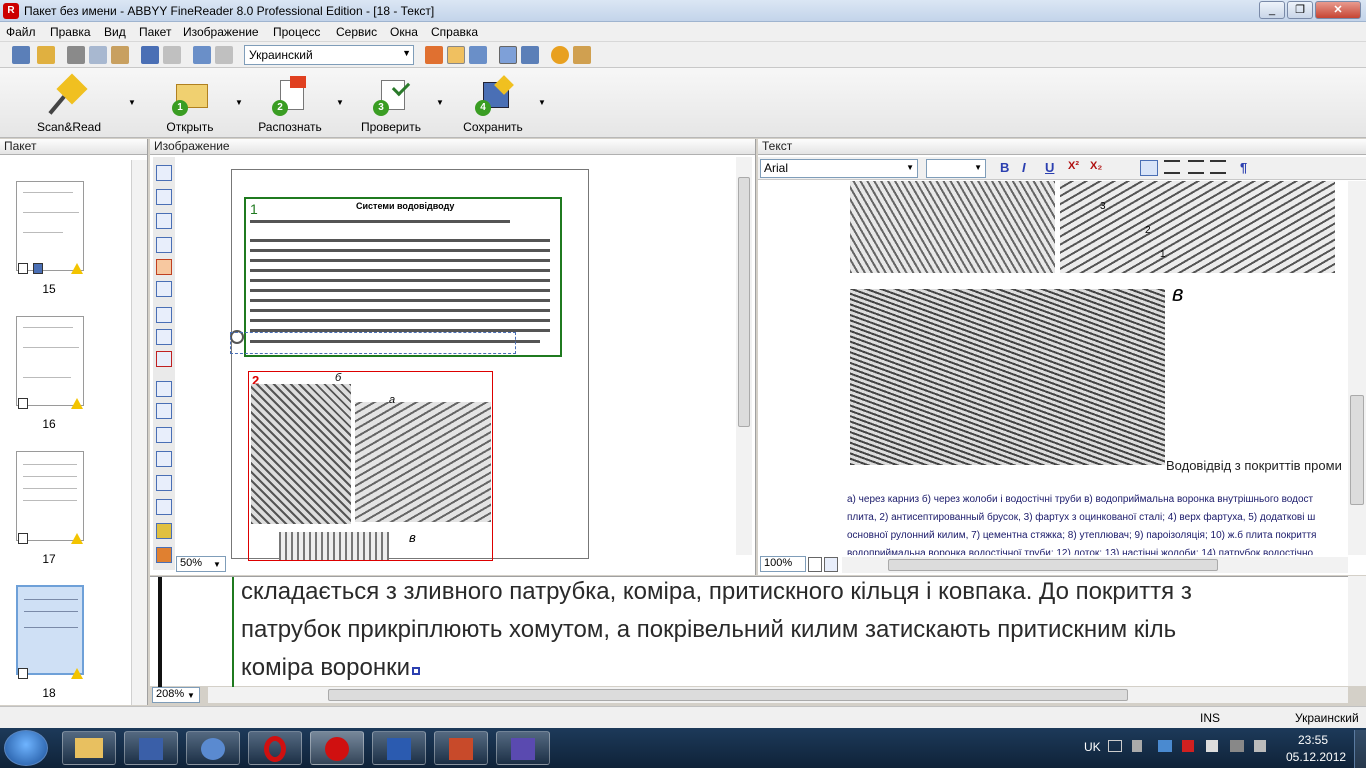  Describe the element at coordinates (440, 102) in the screenshot. I see `check-dropdown: ▼` at that location.